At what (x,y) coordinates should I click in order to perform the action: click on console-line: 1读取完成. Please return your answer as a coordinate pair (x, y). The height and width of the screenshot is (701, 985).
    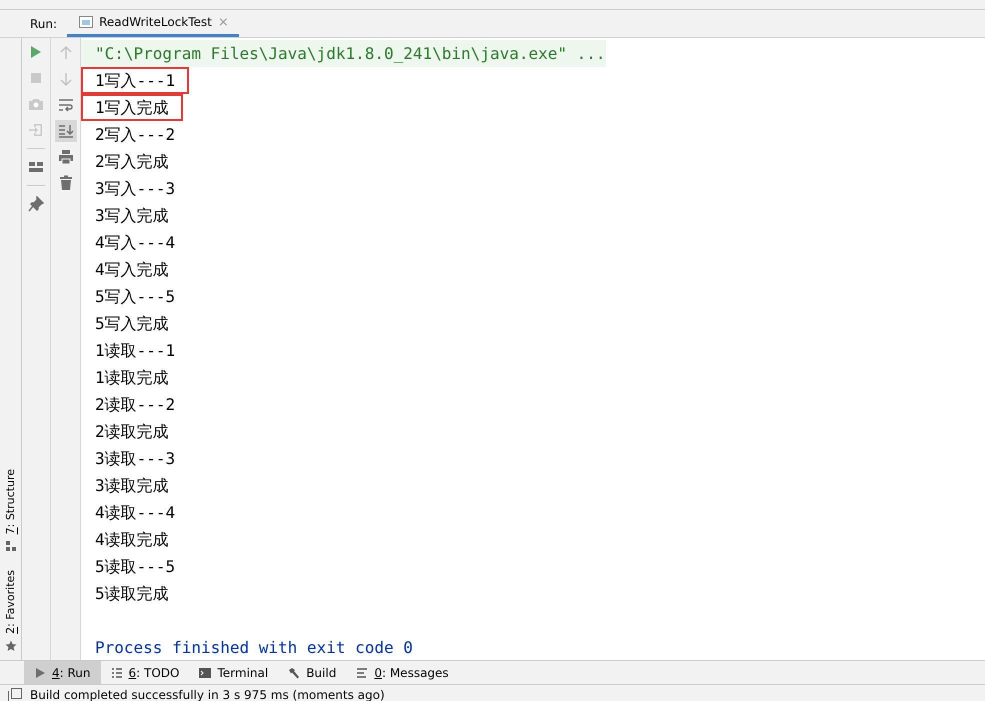
    Looking at the image, I should click on (132, 378).